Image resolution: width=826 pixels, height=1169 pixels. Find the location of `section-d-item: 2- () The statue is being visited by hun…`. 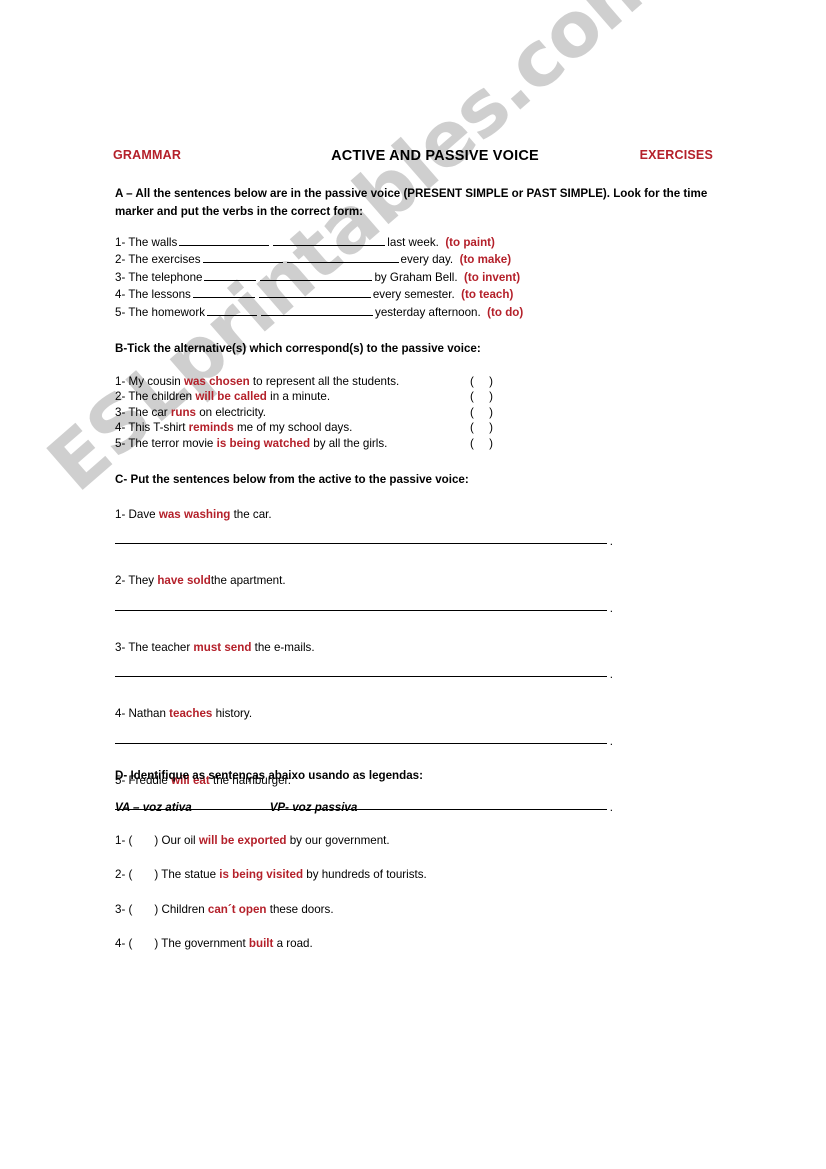

section-d-item: 2- () The statue is being visited by hun… is located at coordinates (415, 874).